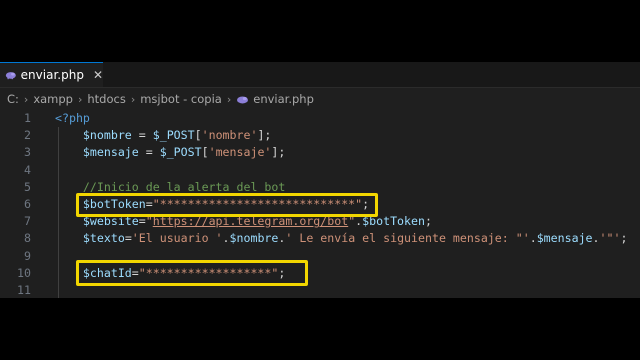  Describe the element at coordinates (170, 186) in the screenshot. I see `code-token: //Inicio de la alerta del bot` at that location.